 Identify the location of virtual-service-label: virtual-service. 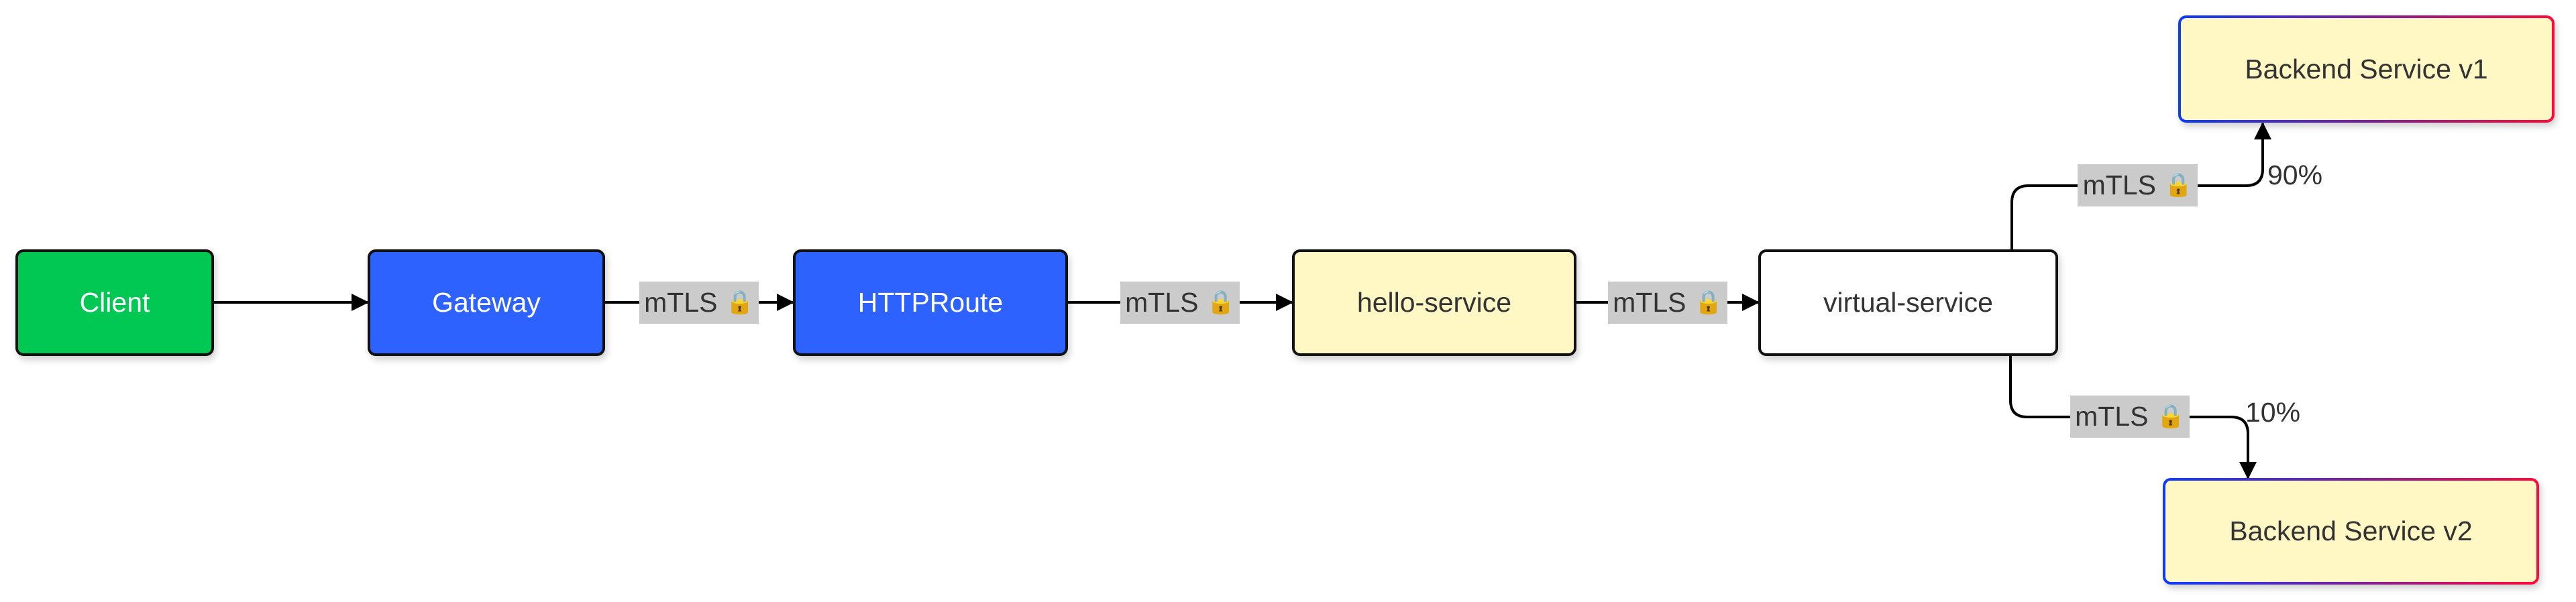
(1908, 302).